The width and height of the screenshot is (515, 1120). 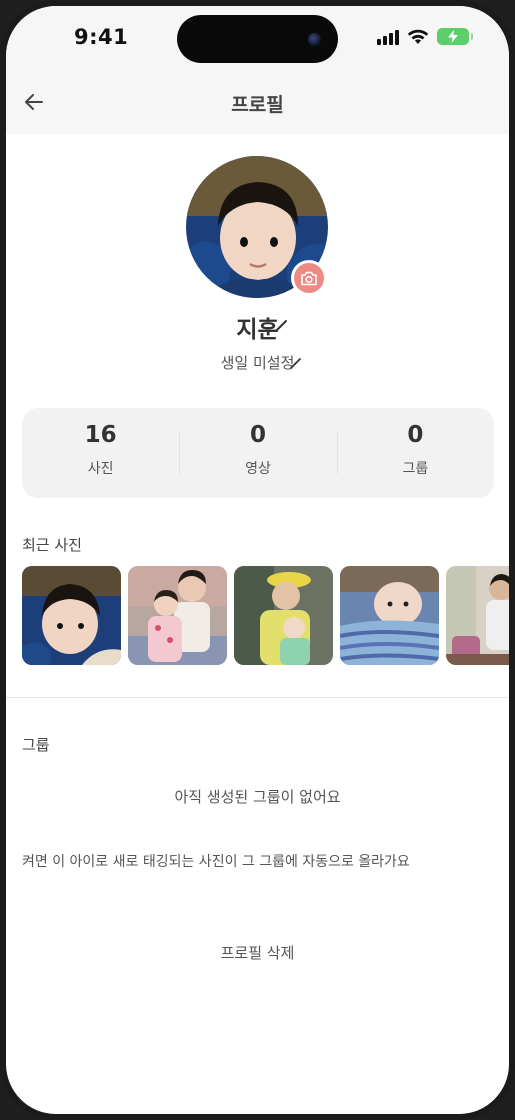 I want to click on stat-label: 사진, so click(x=100, y=469).